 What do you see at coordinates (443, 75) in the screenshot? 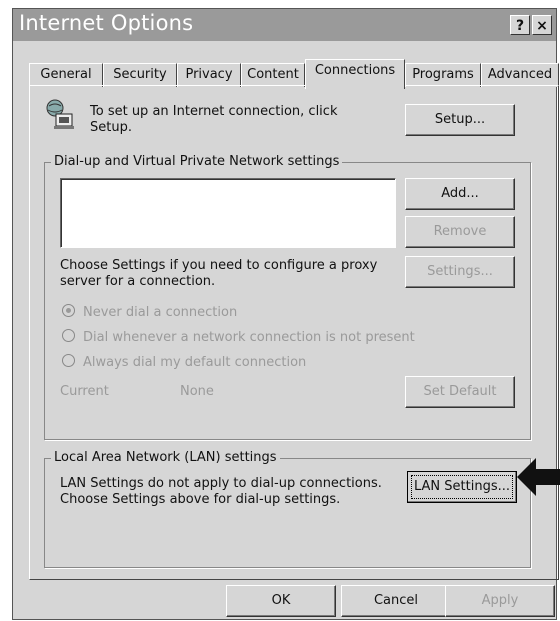
I see `tab-programs: Programs` at bounding box center [443, 75].